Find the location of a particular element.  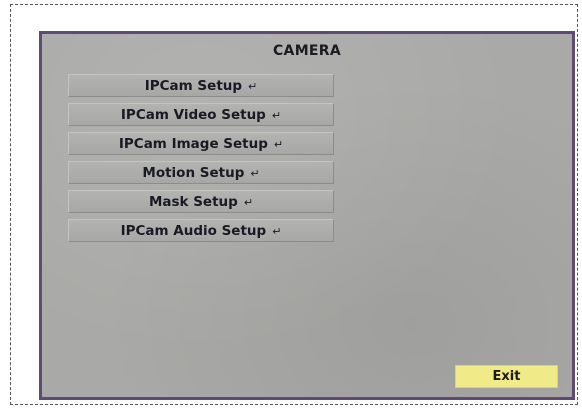

menu-item-ipcam-video-setup: IPCam Video Setup ↵ is located at coordinates (201, 114).